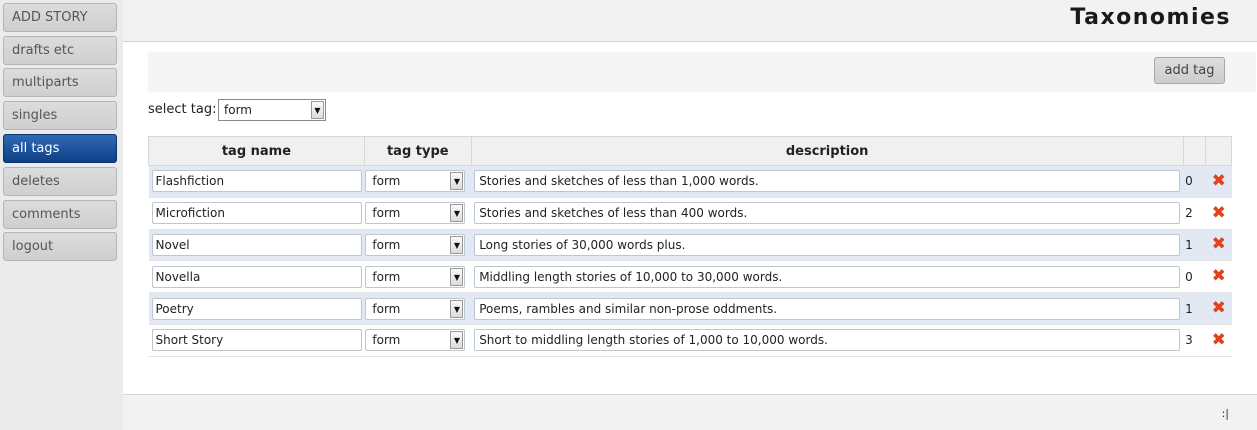  I want to click on sidebar-item-singles: singles, so click(60, 115).